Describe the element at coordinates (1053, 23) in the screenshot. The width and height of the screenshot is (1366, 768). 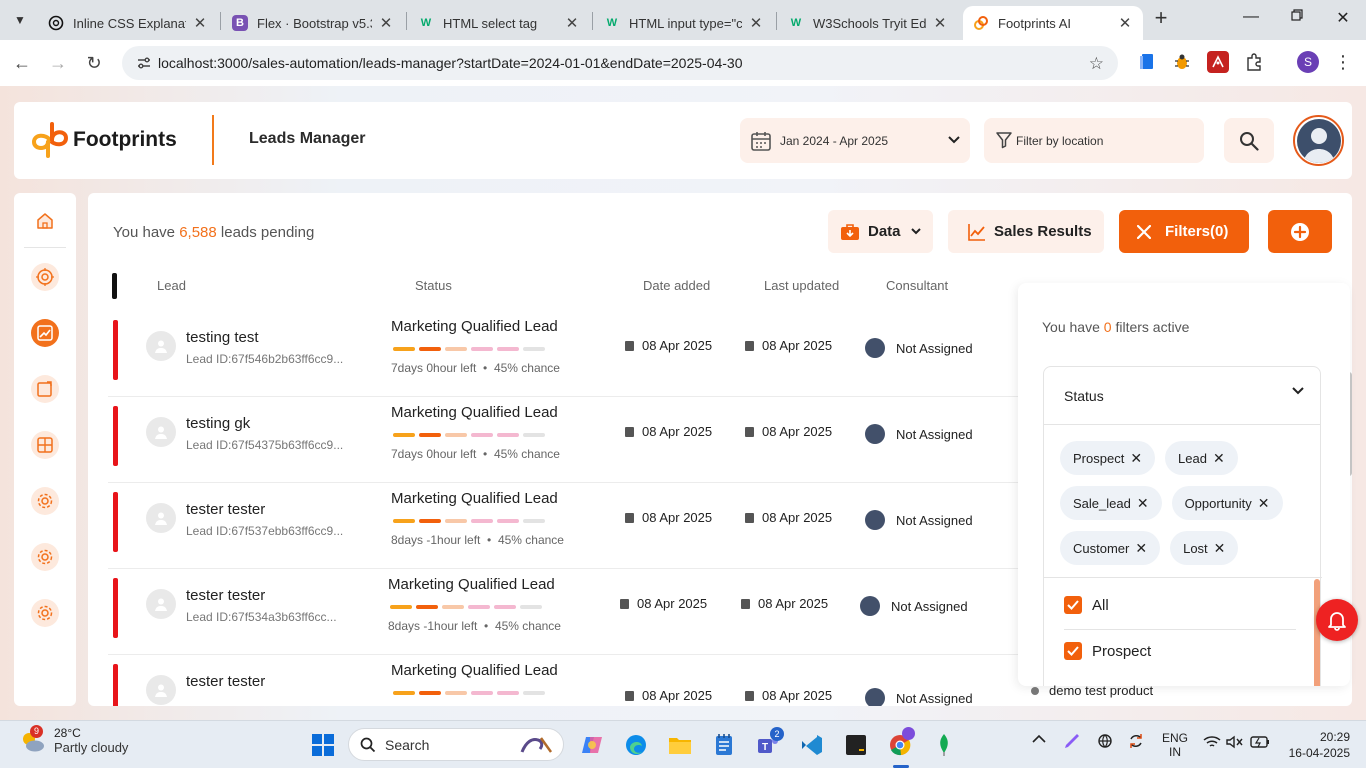
I see `browser-tab-active: Footprints AI ✕` at that location.